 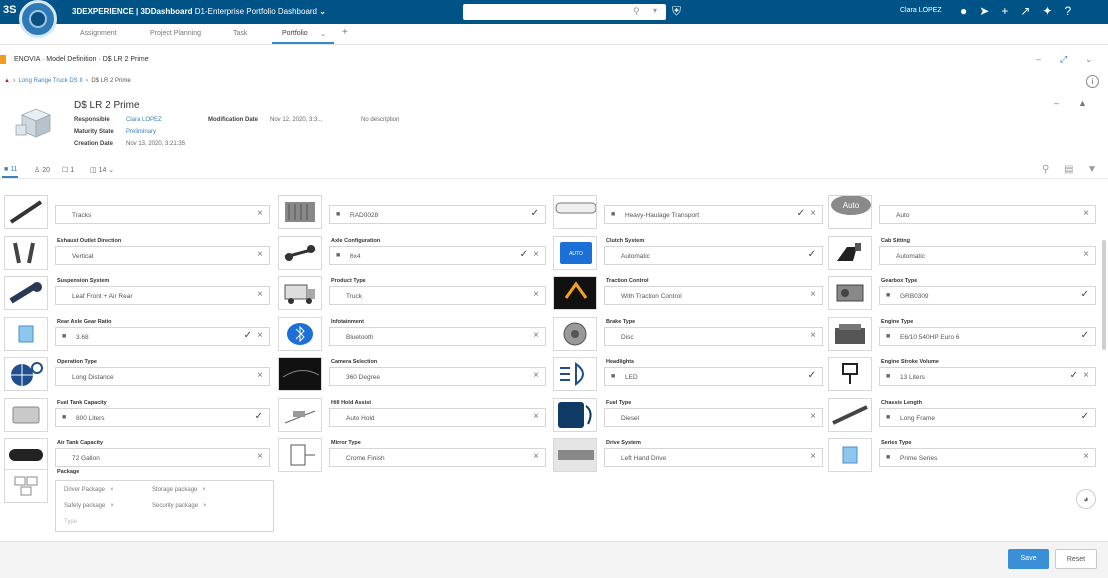 I want to click on field-input: With Traction Control ×, so click(x=713, y=295).